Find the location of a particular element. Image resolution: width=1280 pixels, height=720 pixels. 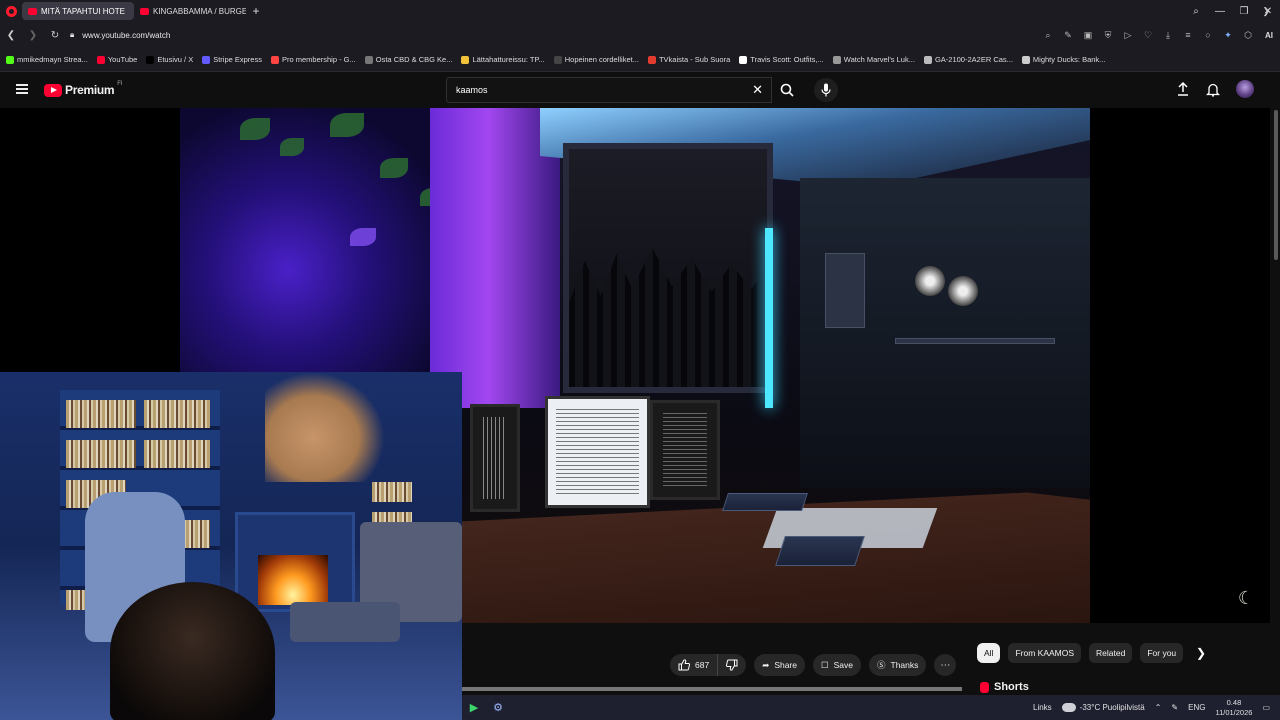

edit-icon: ✎ is located at coordinates (1068, 35).